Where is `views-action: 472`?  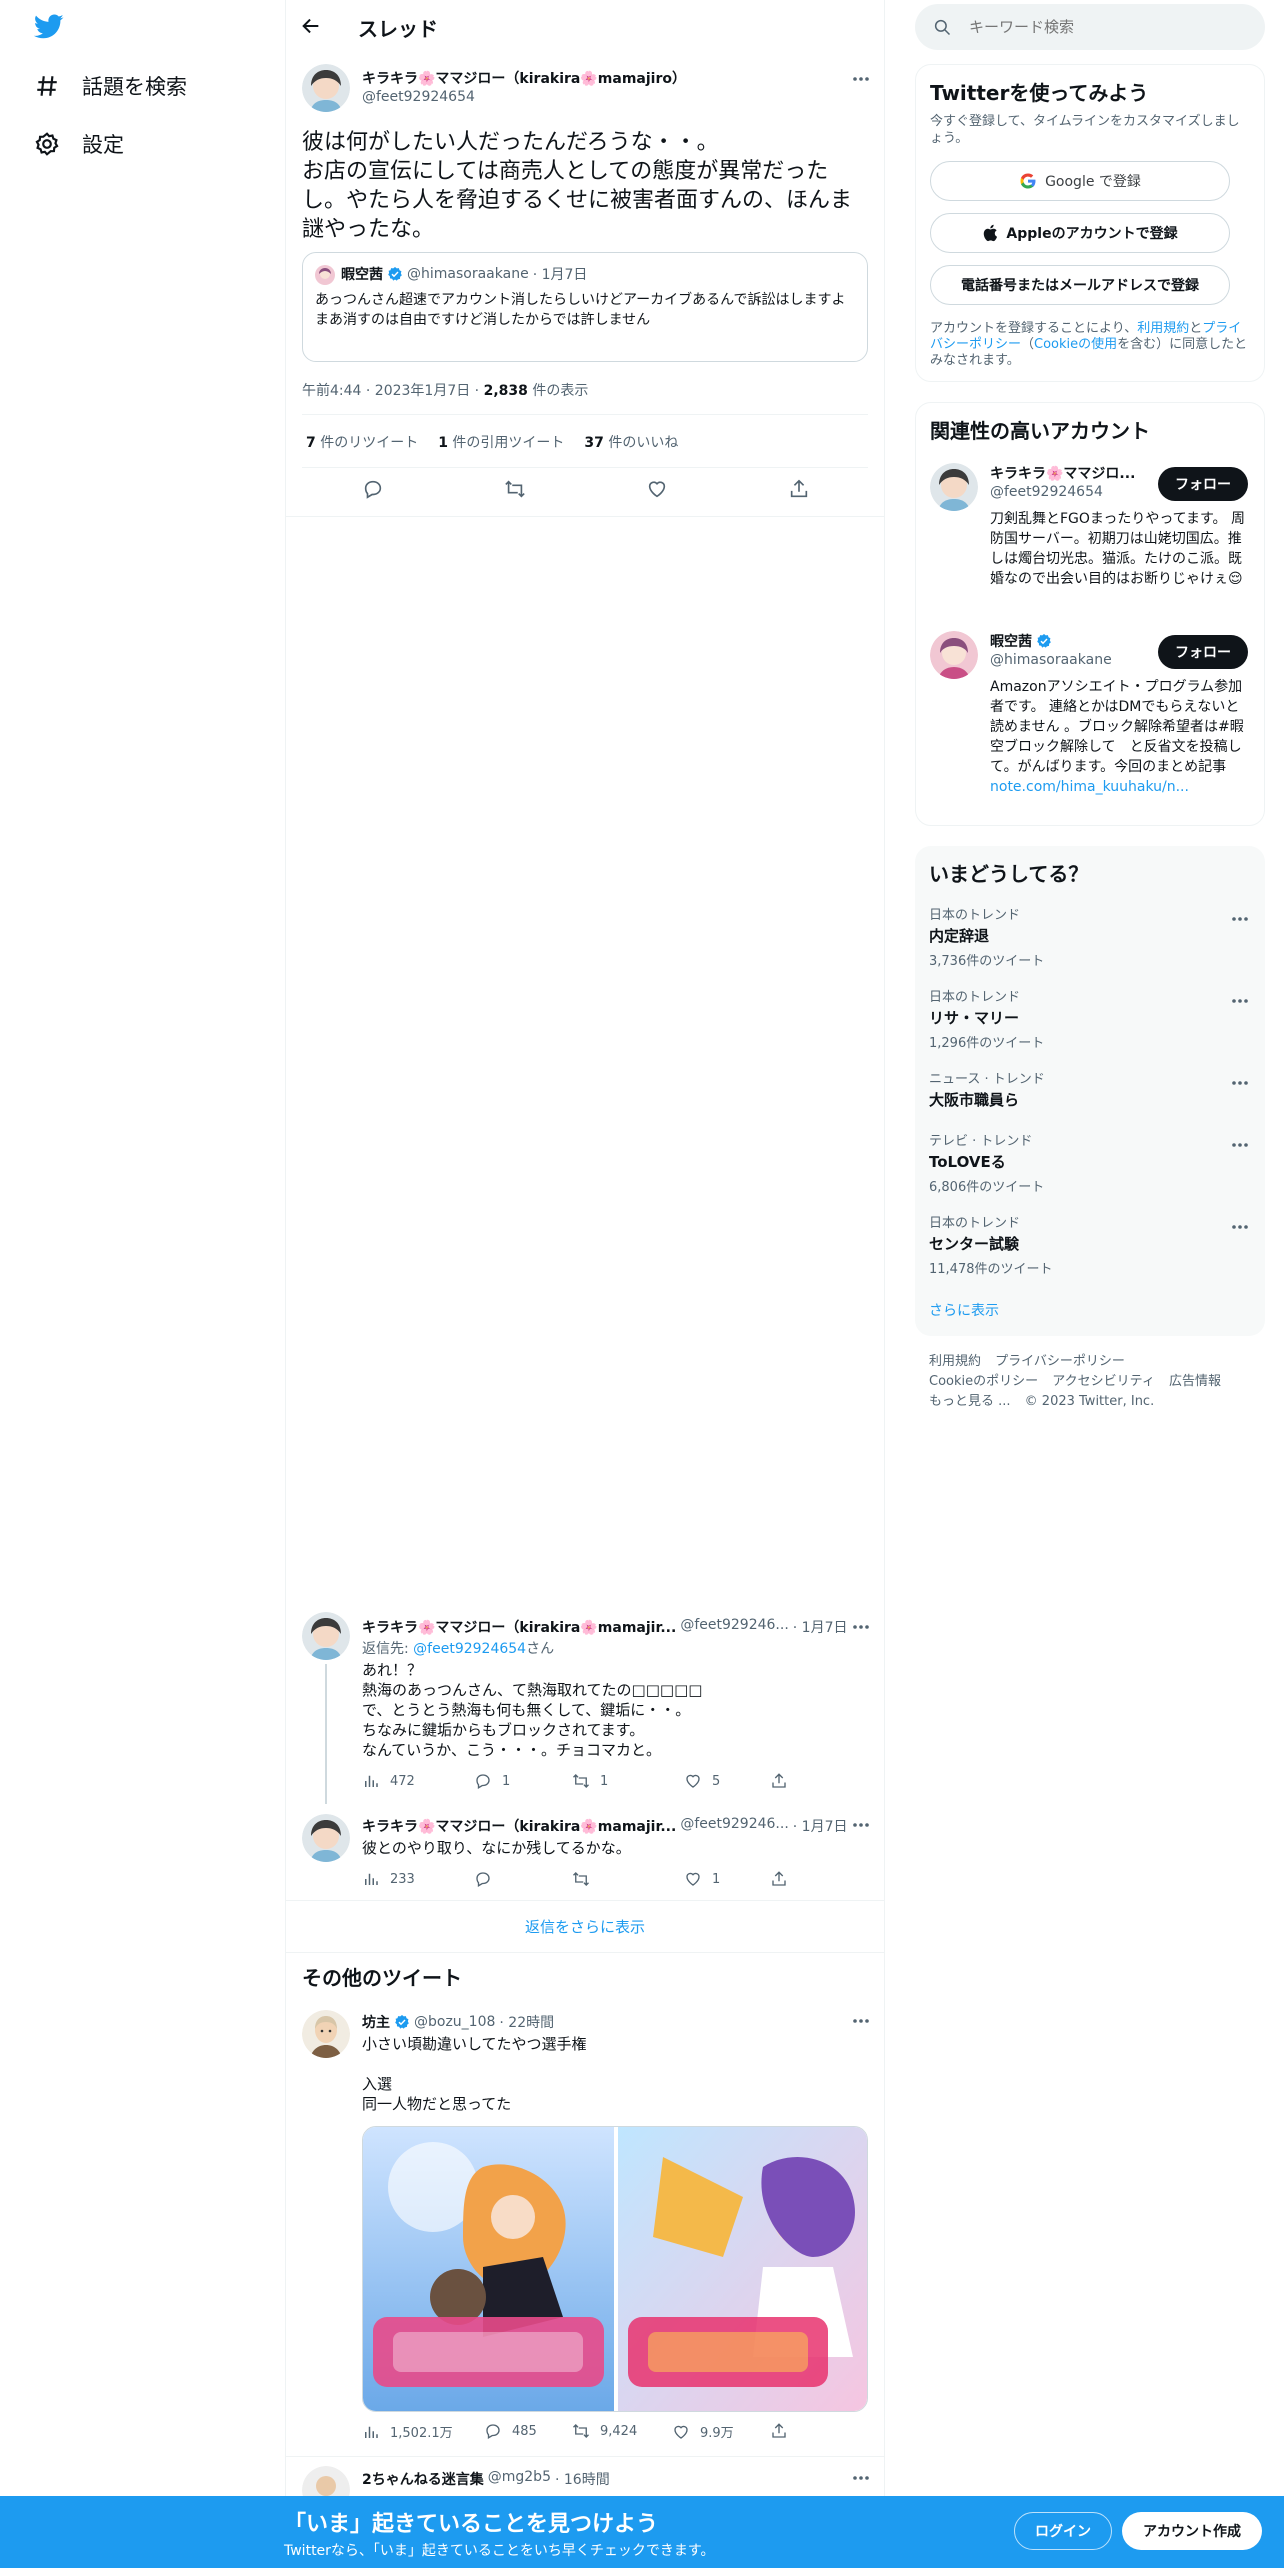
views-action: 472 is located at coordinates (388, 1781).